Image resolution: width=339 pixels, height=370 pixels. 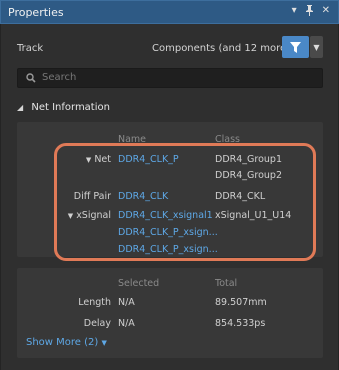 What do you see at coordinates (20, 107) in the screenshot?
I see `collapse-triangle-icon: ◢` at bounding box center [20, 107].